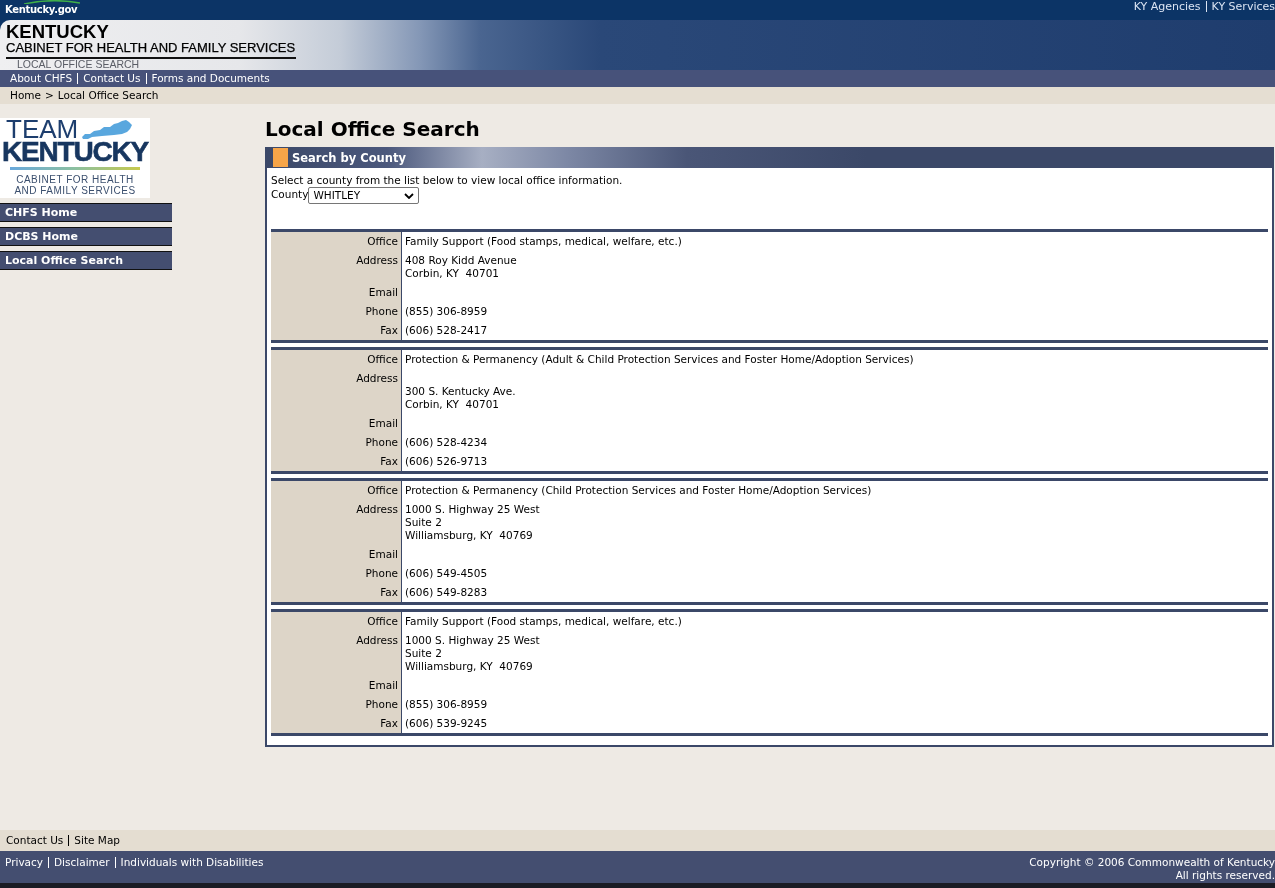 The height and width of the screenshot is (888, 1275). I want to click on legal-link: Disclaimer, so click(82, 862).